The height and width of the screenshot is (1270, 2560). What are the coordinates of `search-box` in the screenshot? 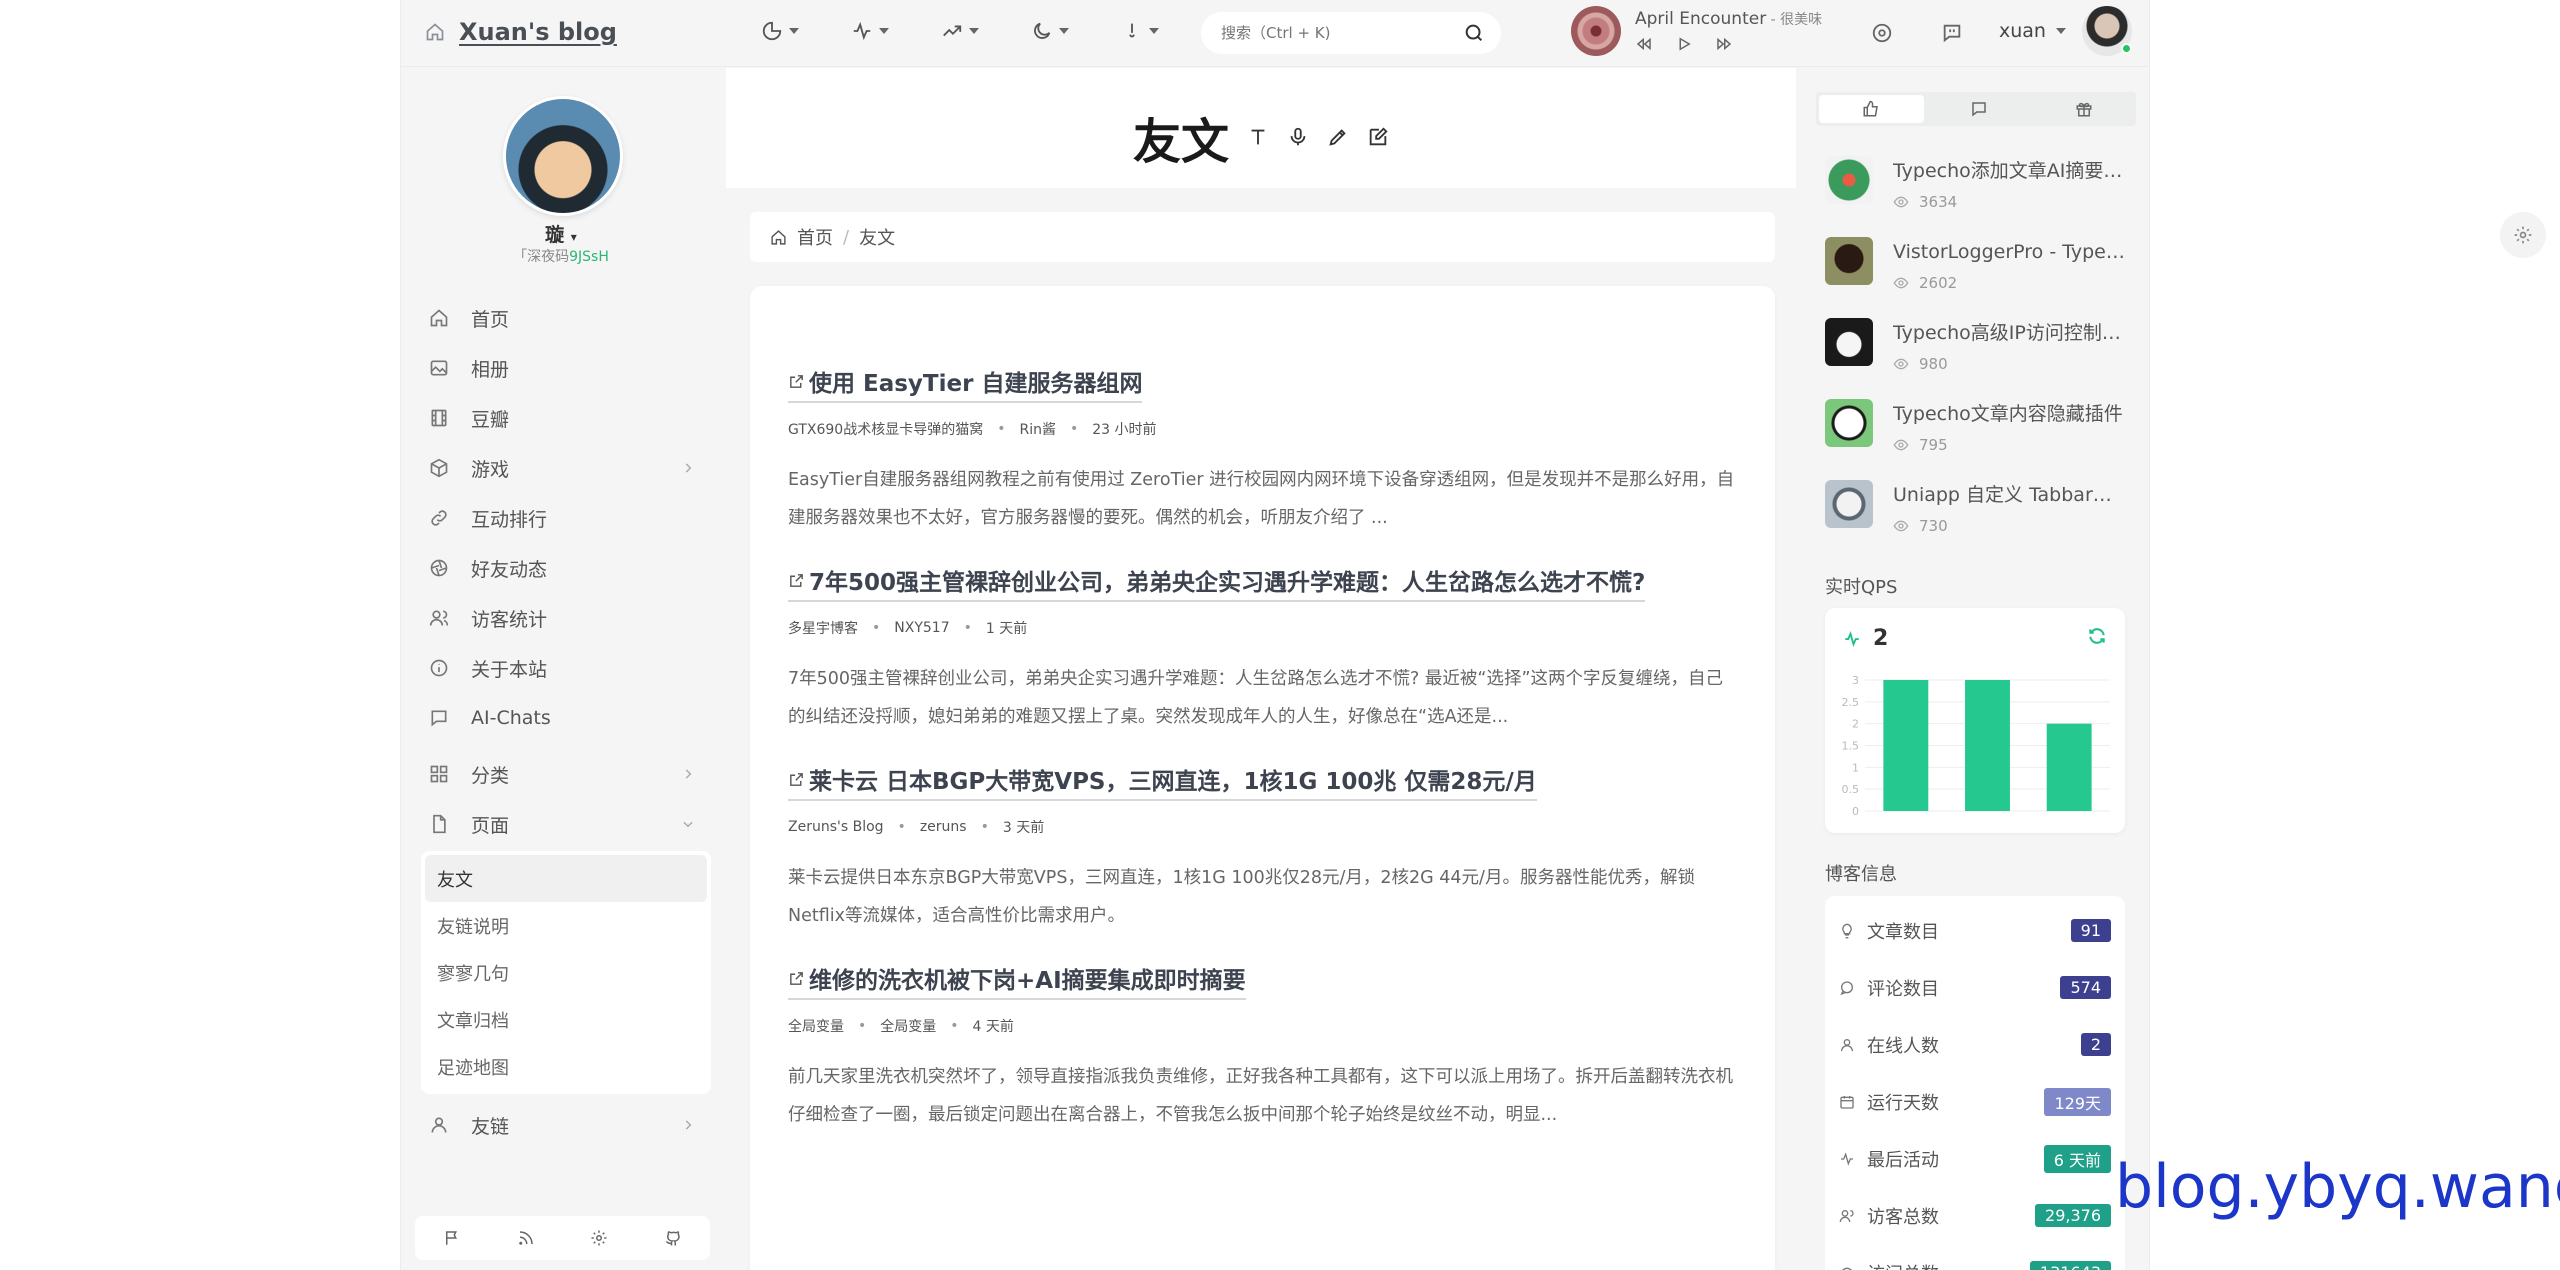 It's located at (1351, 33).